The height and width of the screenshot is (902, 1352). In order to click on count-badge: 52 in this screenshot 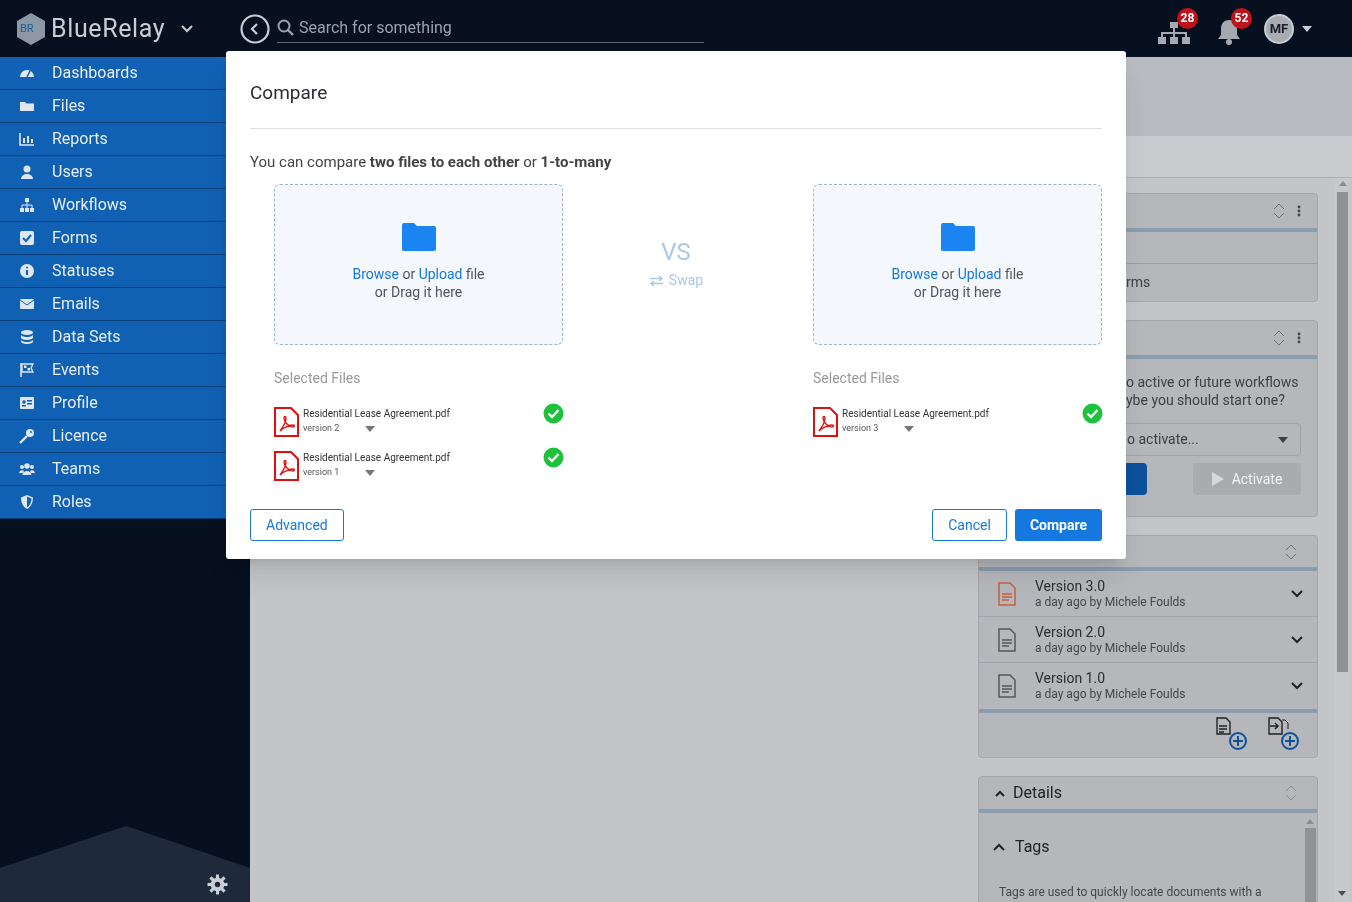, I will do `click(1241, 18)`.